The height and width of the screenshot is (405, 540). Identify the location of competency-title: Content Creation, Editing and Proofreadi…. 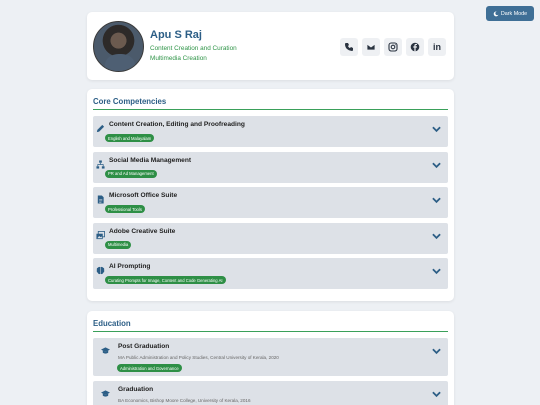
(177, 124).